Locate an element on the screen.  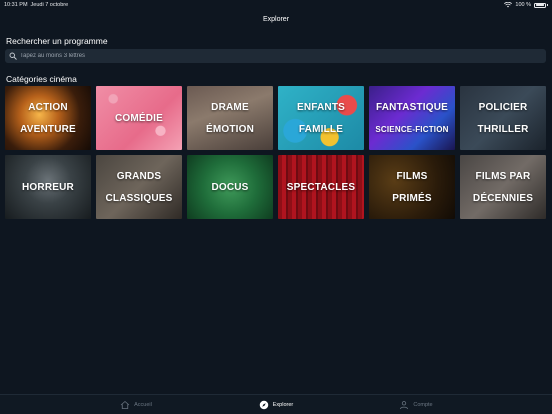
category-tile-docus: DOCUS is located at coordinates (230, 187).